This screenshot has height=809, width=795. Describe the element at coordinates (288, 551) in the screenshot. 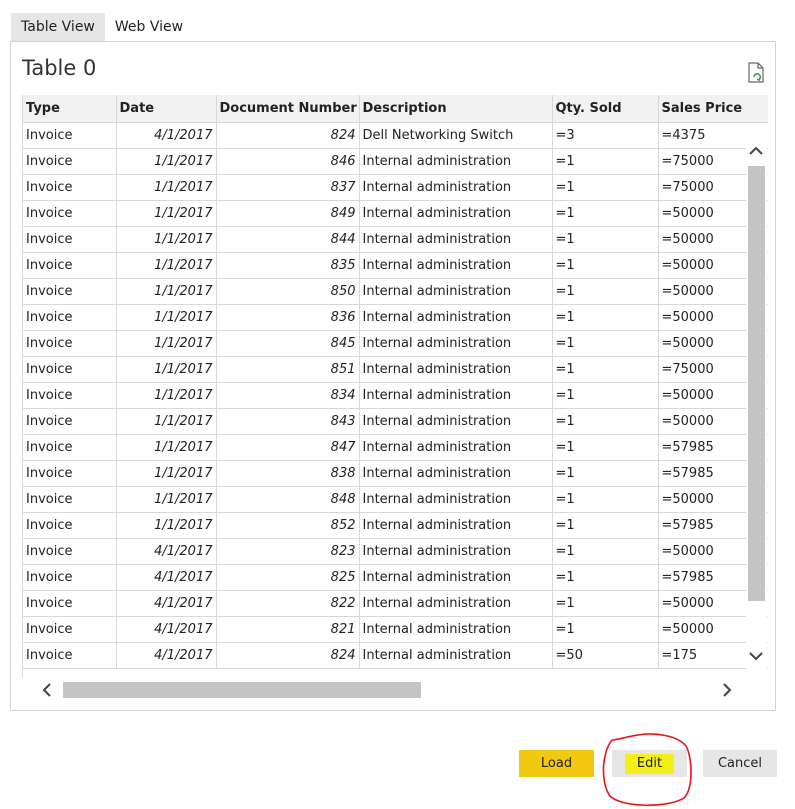

I see `cell-document-number: 823` at that location.